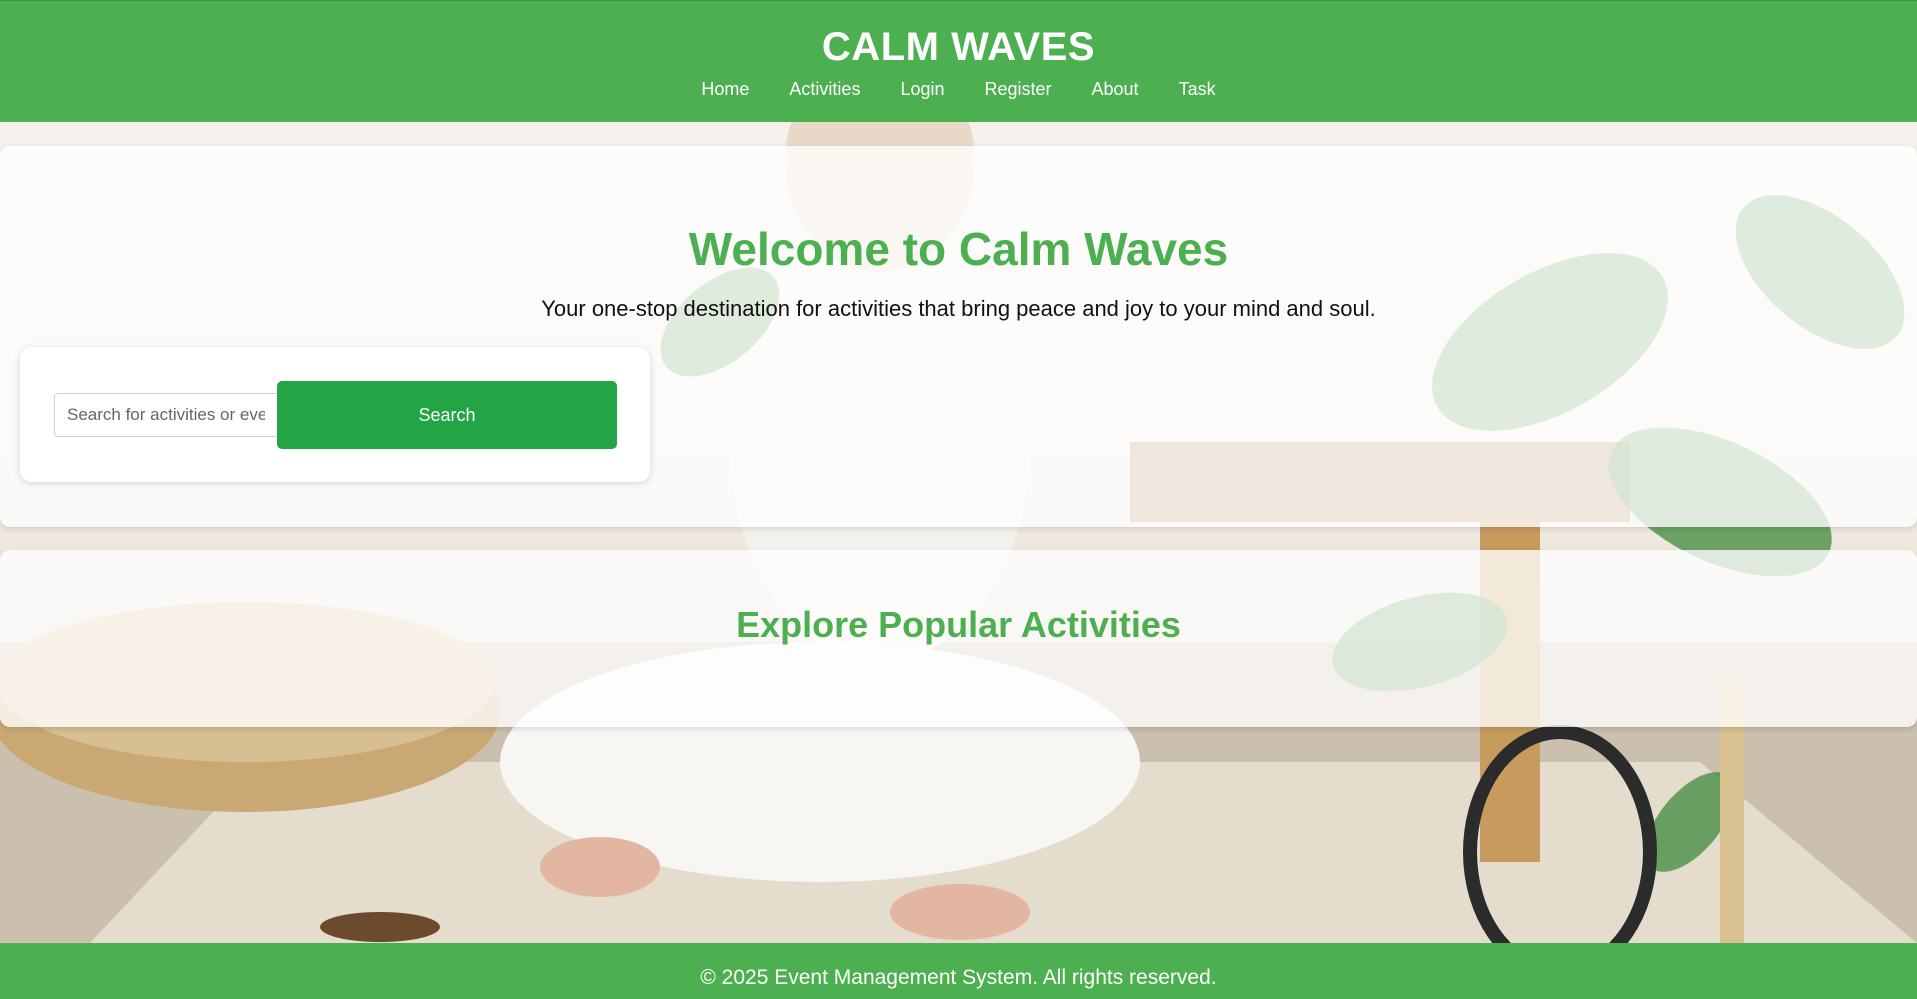 The height and width of the screenshot is (999, 1917). What do you see at coordinates (922, 89) in the screenshot?
I see `nav-link-login: Login` at bounding box center [922, 89].